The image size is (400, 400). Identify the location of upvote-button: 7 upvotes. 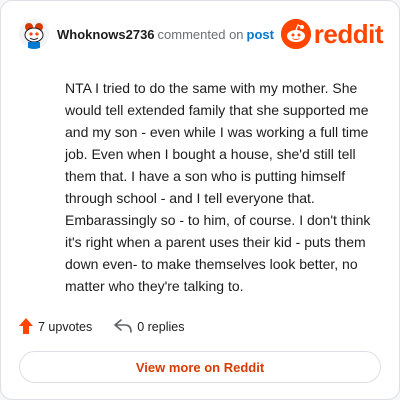
(56, 327).